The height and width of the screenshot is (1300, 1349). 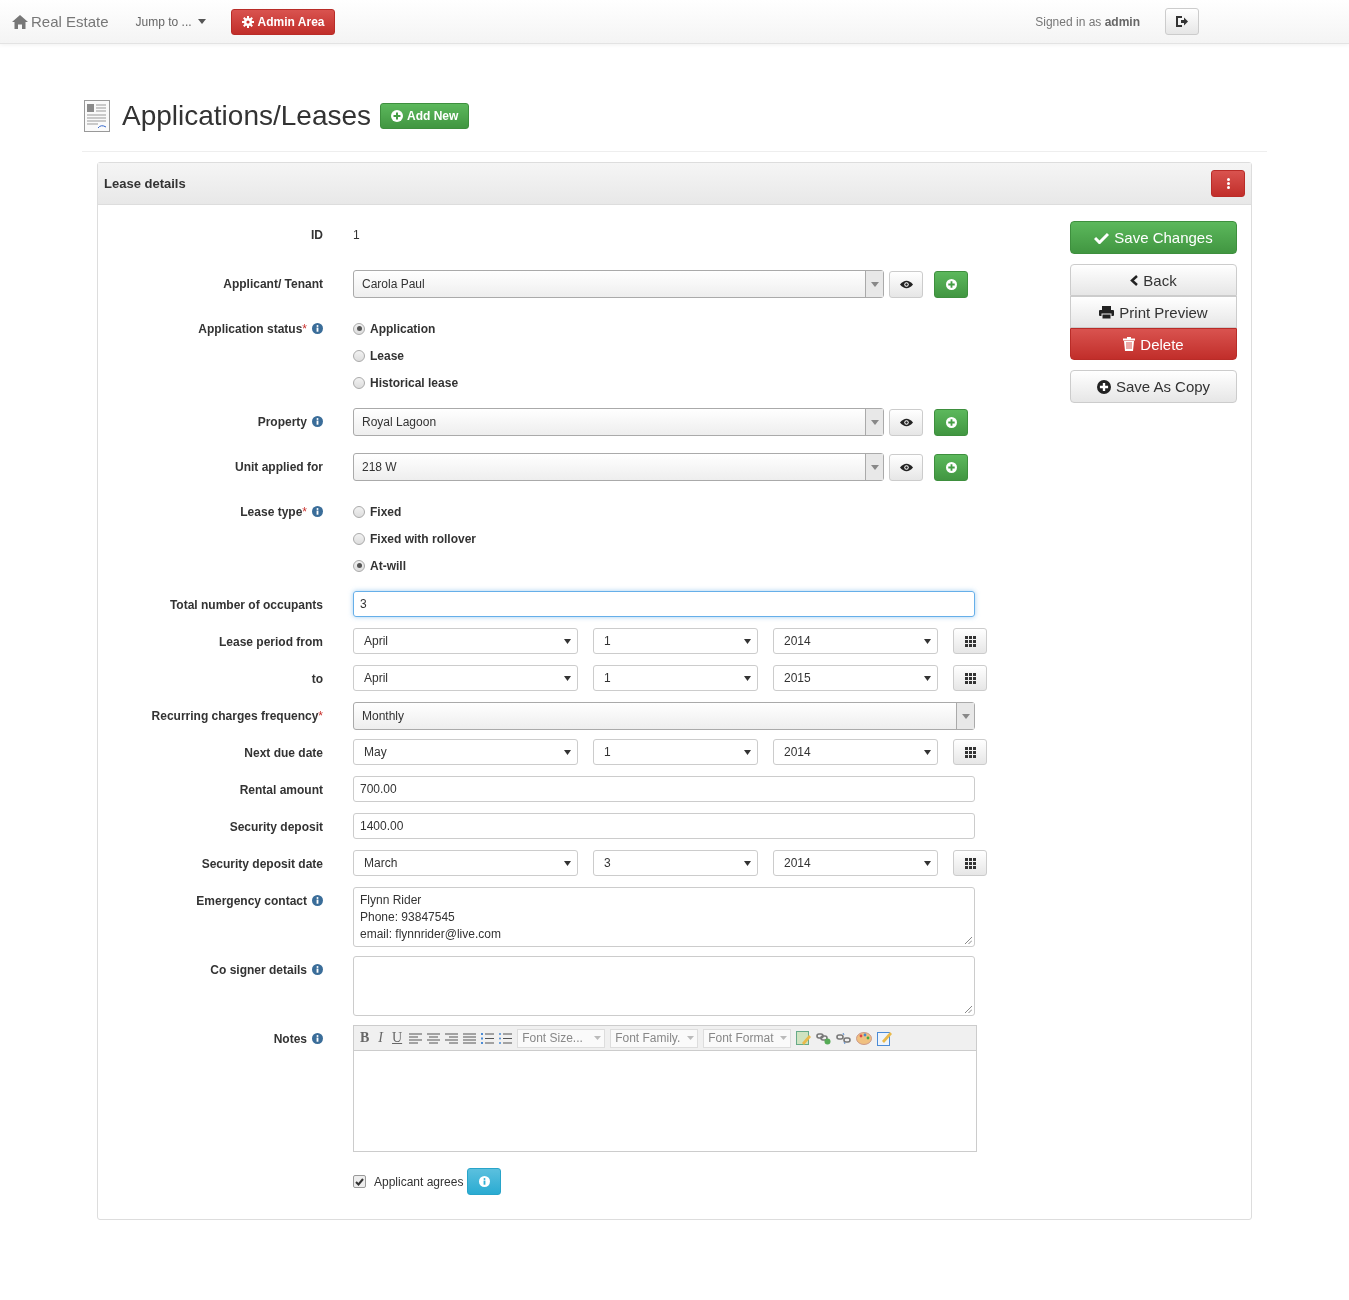 What do you see at coordinates (664, 917) in the screenshot?
I see `text-area: Flynn Rider Phone: 93847545 email: flynnrider@live.com` at bounding box center [664, 917].